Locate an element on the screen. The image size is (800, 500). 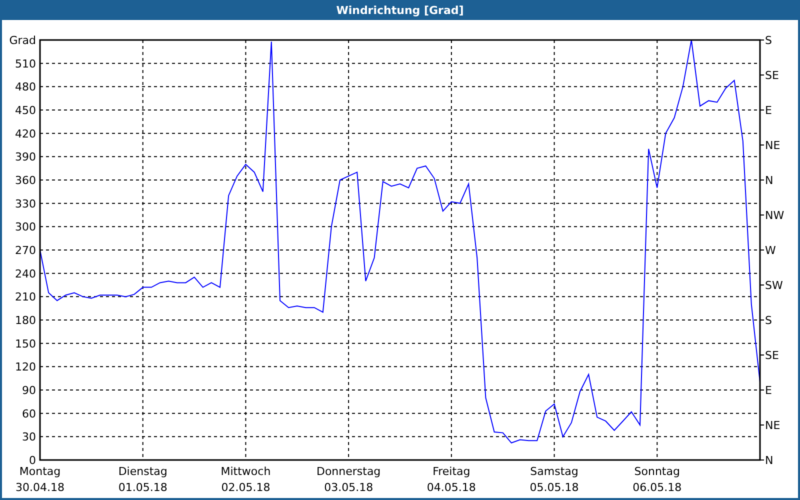
compass-label: SW is located at coordinates (774, 285).